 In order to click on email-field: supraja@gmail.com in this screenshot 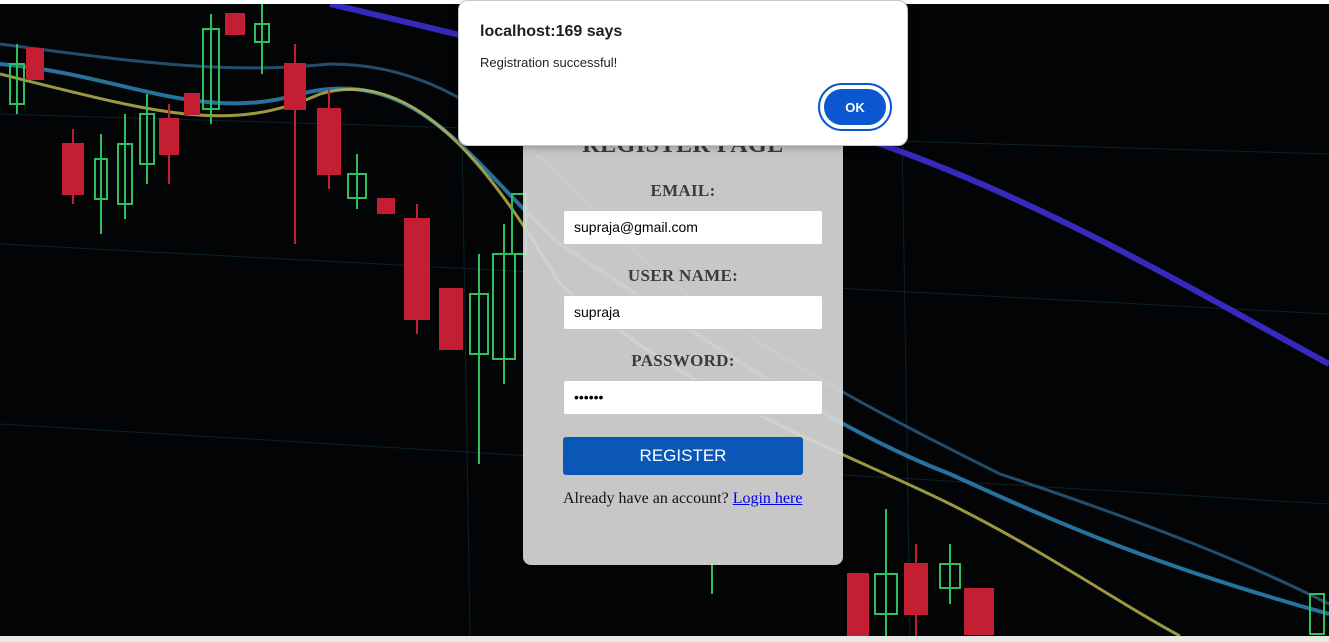, I will do `click(693, 227)`.